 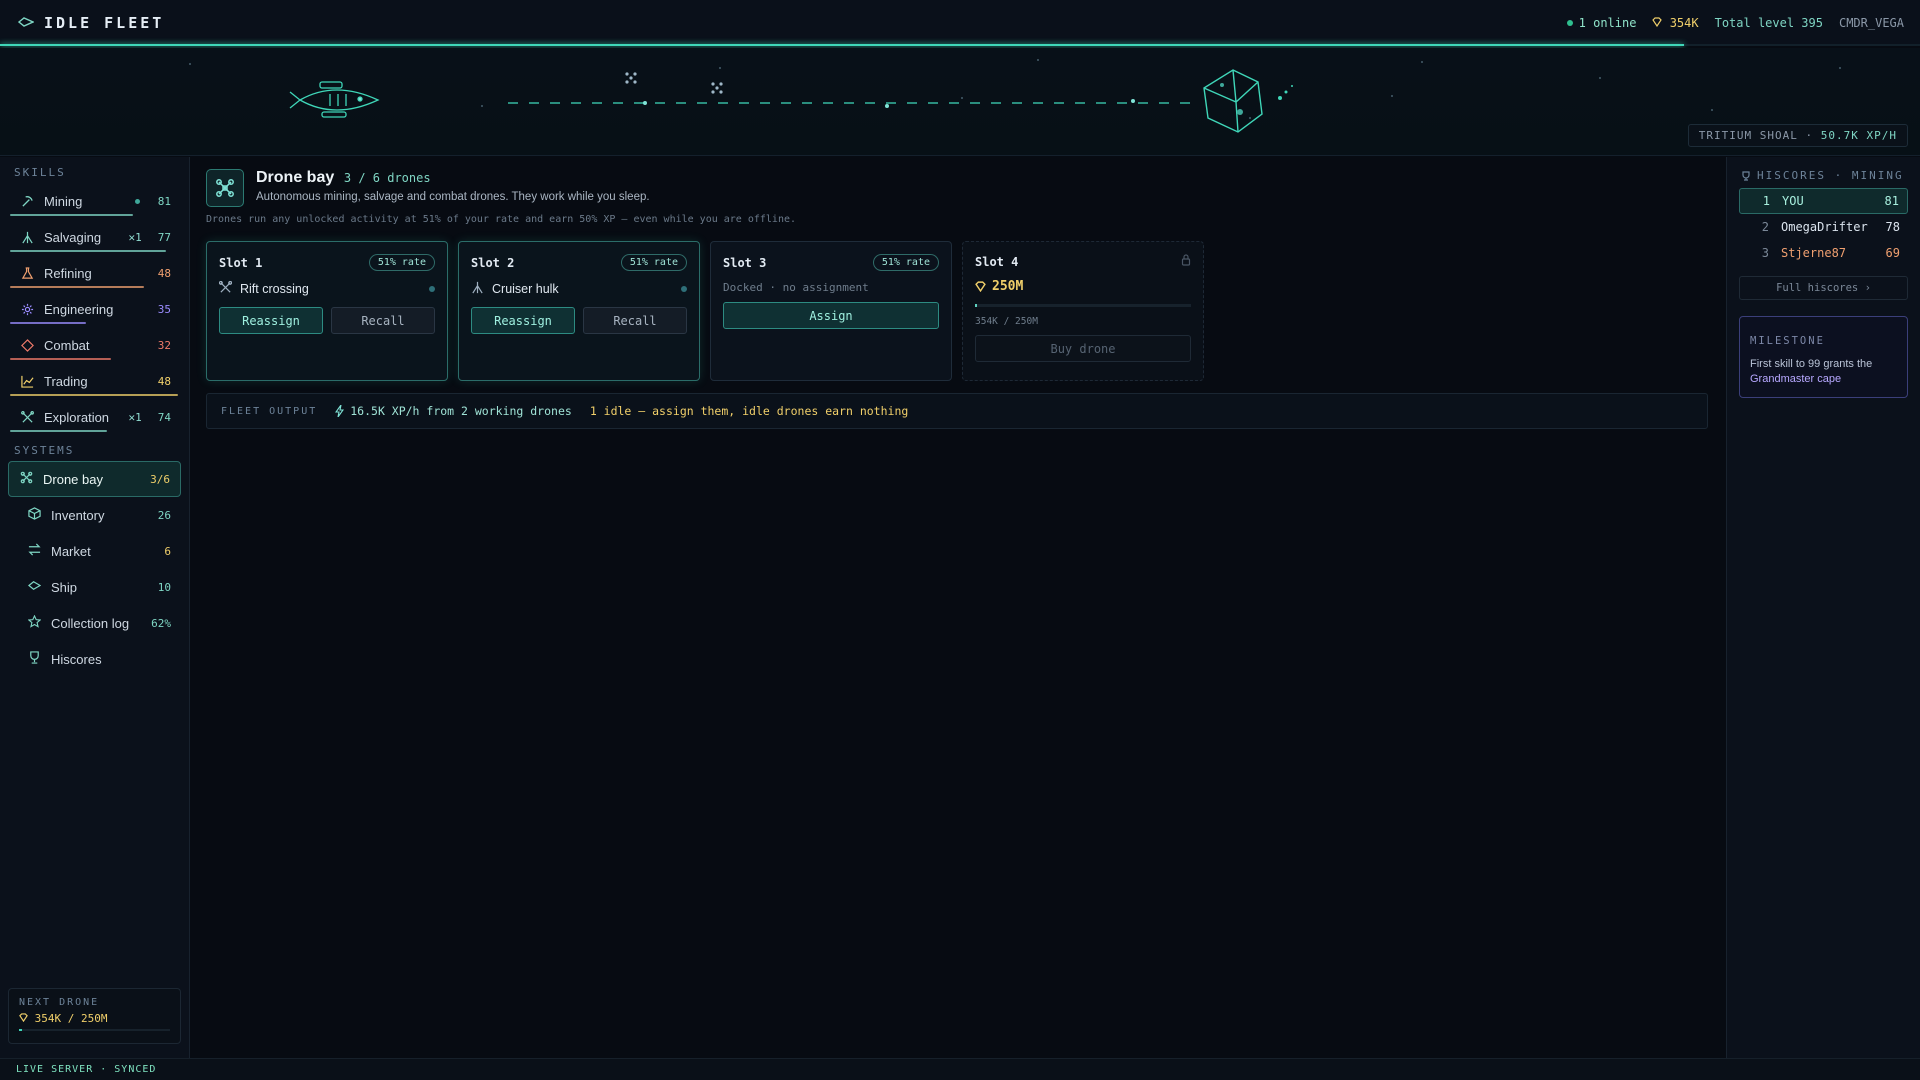 I want to click on skill-refining: Refining 48, so click(x=94, y=273).